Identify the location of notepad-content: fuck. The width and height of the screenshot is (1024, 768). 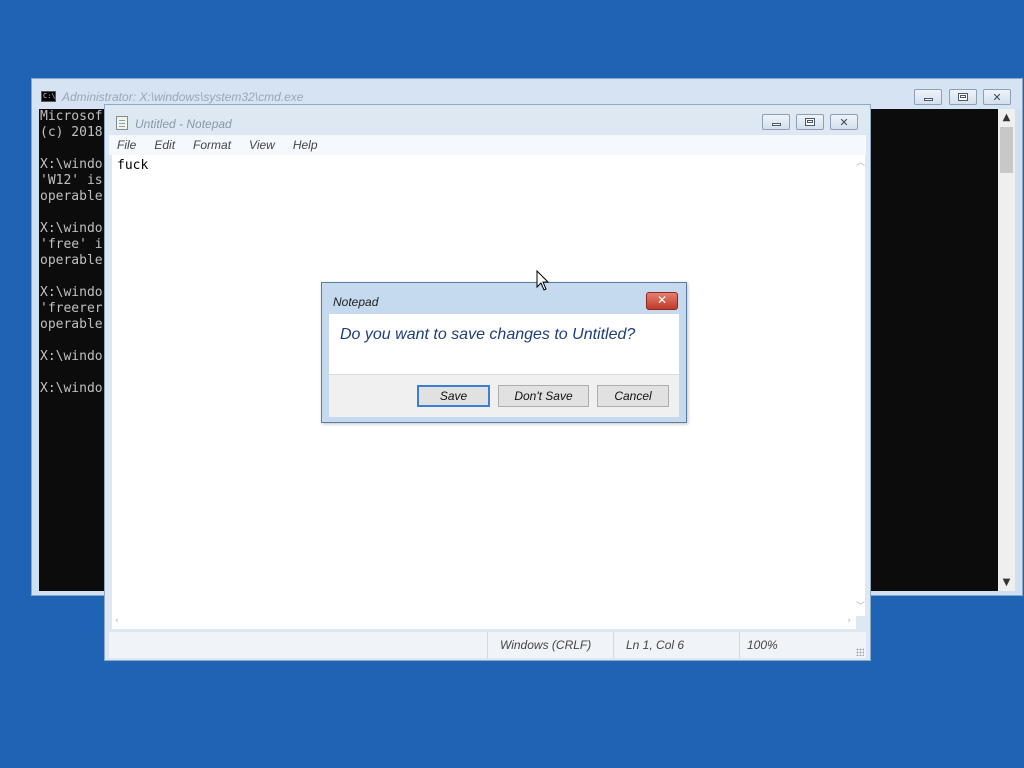
(484, 164).